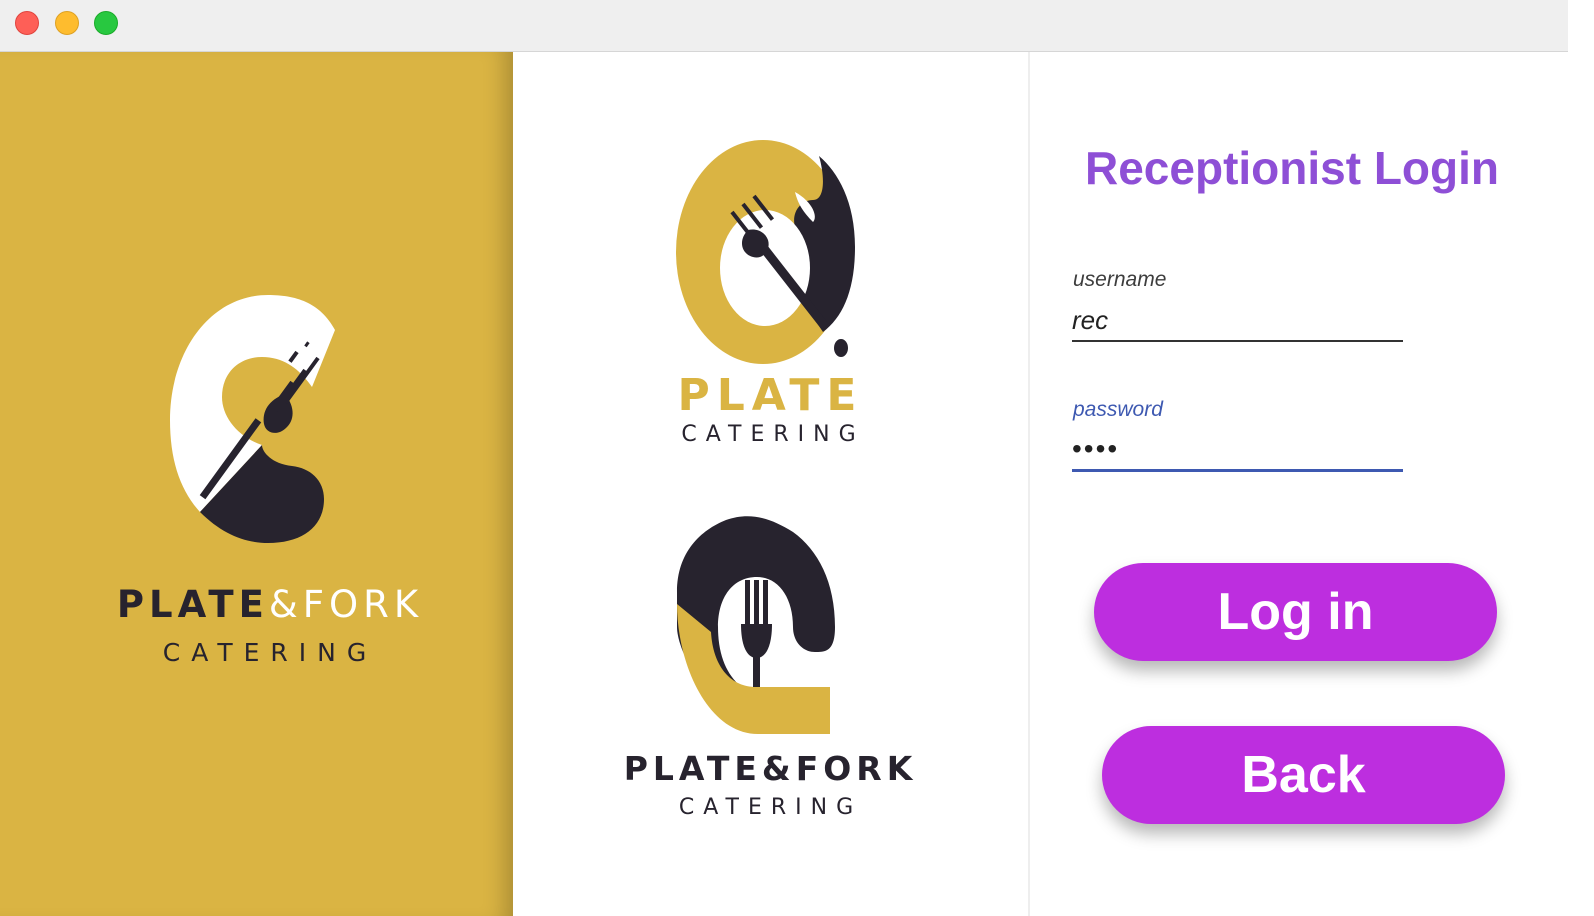 Image resolution: width=1594 pixels, height=916 pixels. Describe the element at coordinates (192, 604) in the screenshot. I see `left-logo-name-bold: PLATE` at that location.